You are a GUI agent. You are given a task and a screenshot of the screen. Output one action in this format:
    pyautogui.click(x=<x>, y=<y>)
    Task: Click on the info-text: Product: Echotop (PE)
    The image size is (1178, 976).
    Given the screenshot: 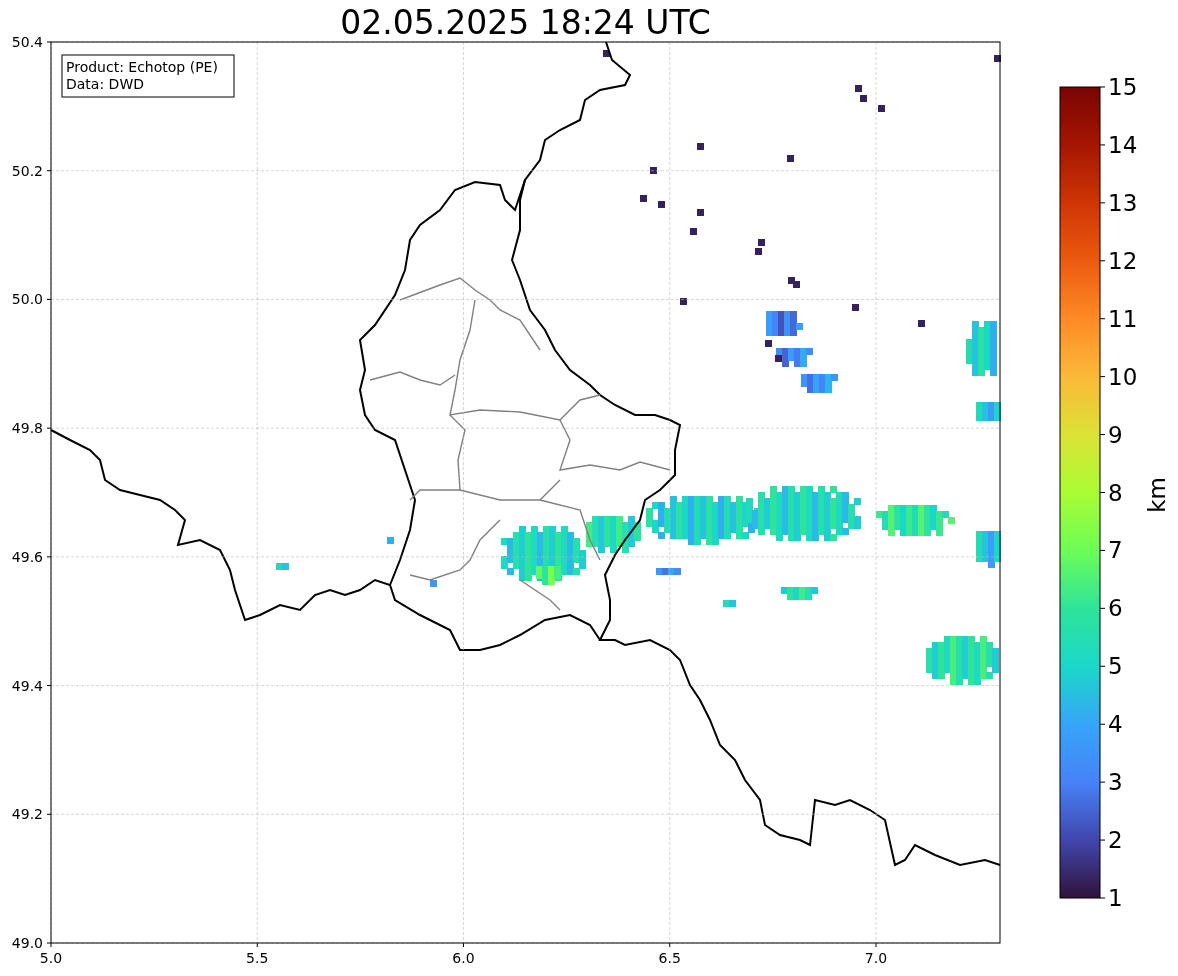 What is the action you would take?
    pyautogui.click(x=142, y=67)
    